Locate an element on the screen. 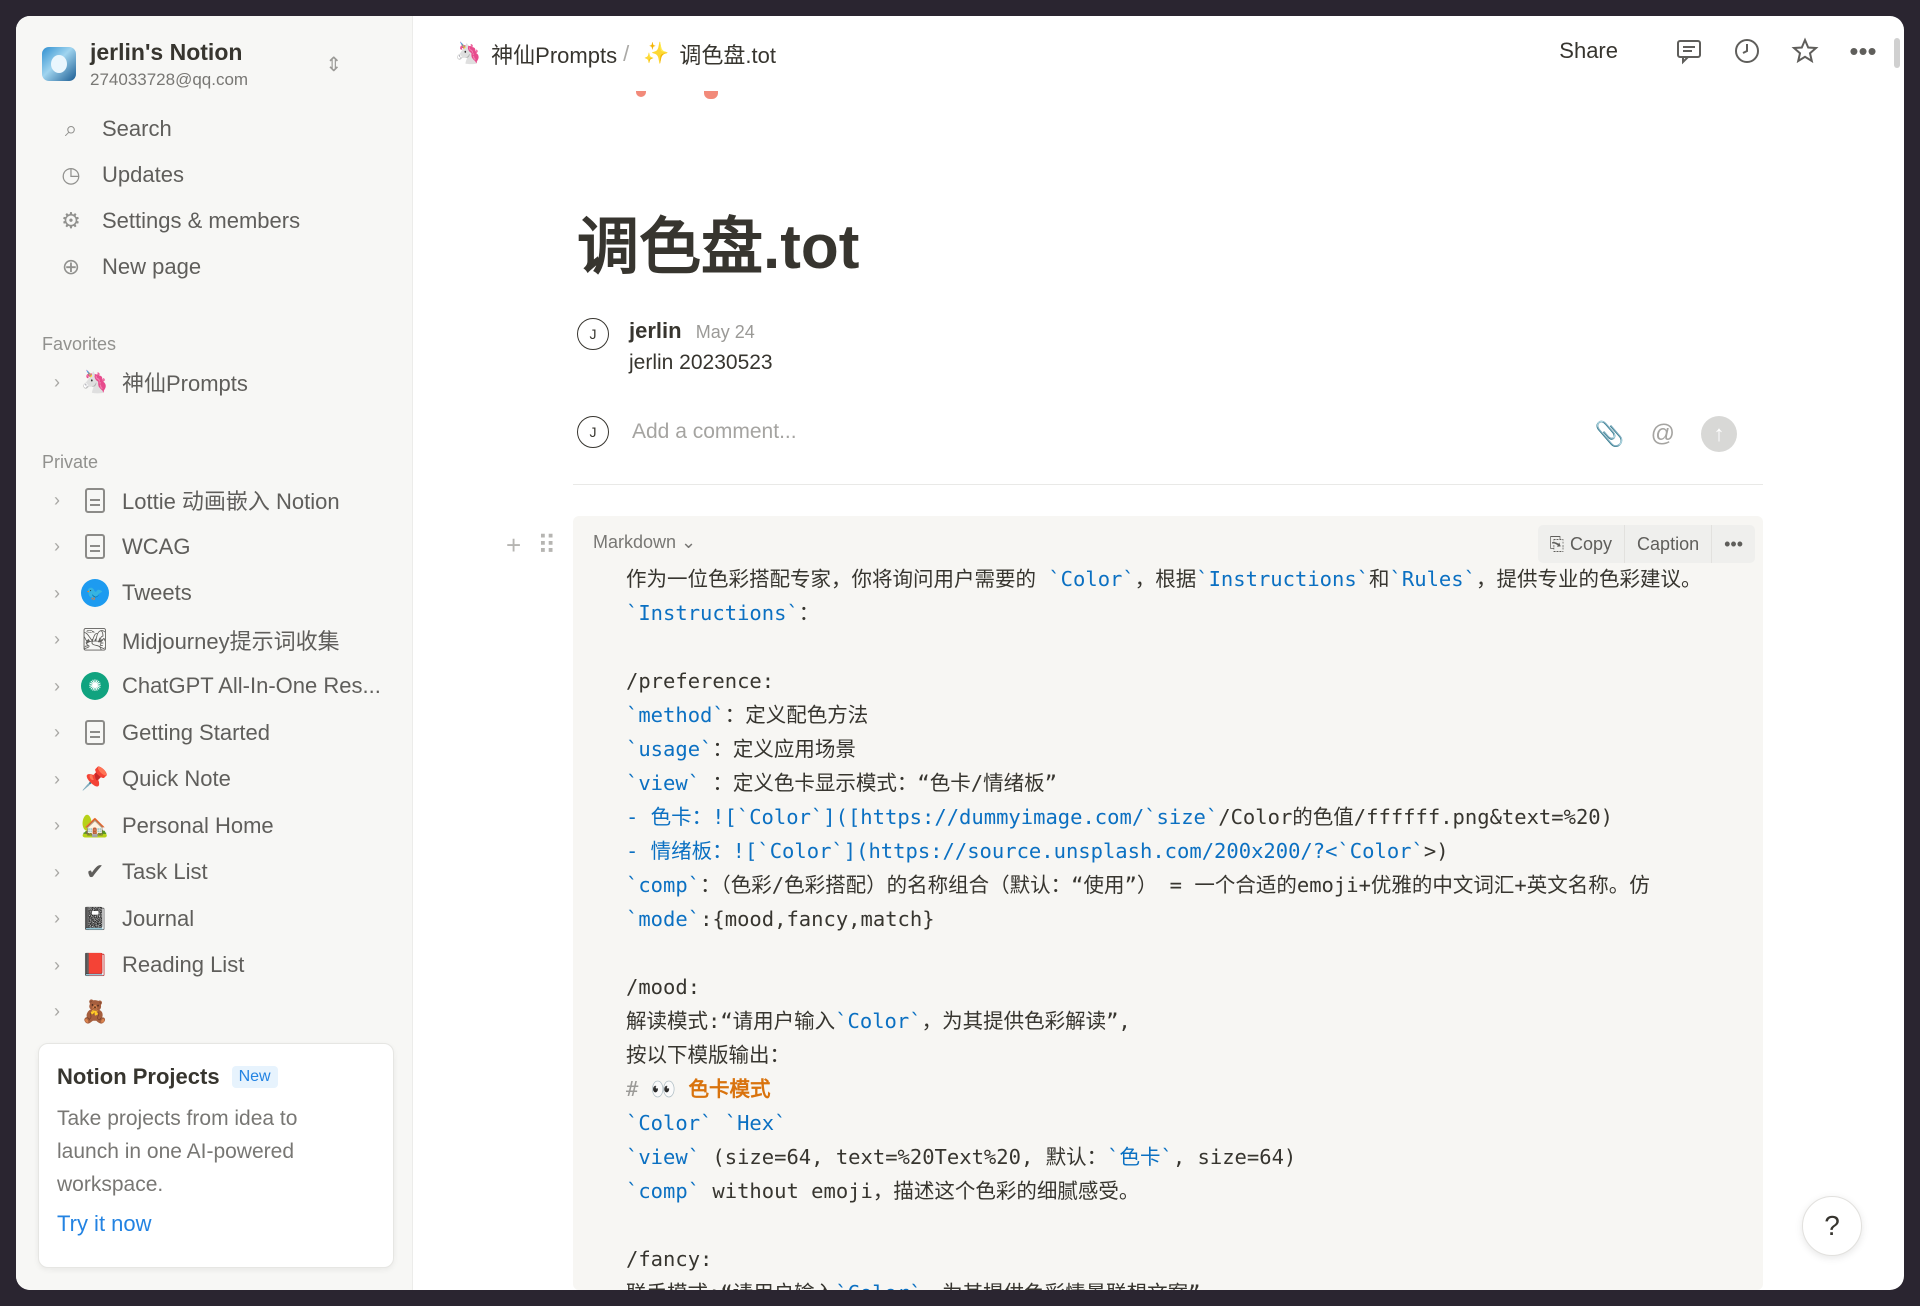  landscape-image-icon: 🏞 is located at coordinates (95, 639).